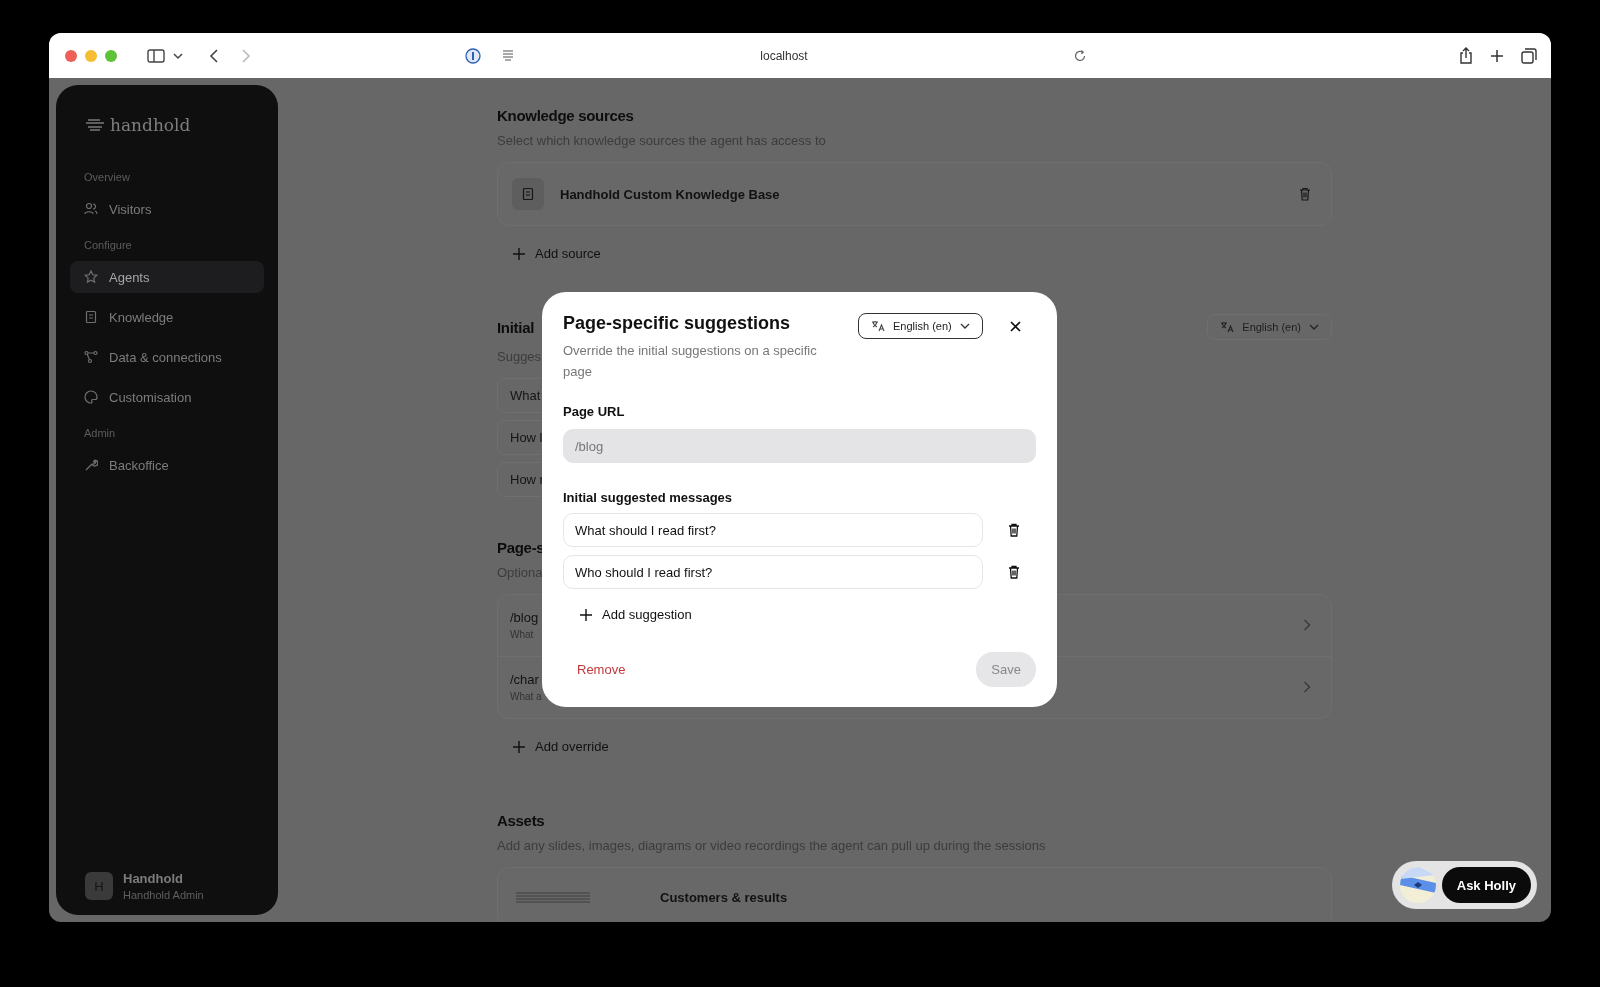 This screenshot has height=987, width=1600. Describe the element at coordinates (163, 895) in the screenshot. I see `user-role: Handhold Admin` at that location.